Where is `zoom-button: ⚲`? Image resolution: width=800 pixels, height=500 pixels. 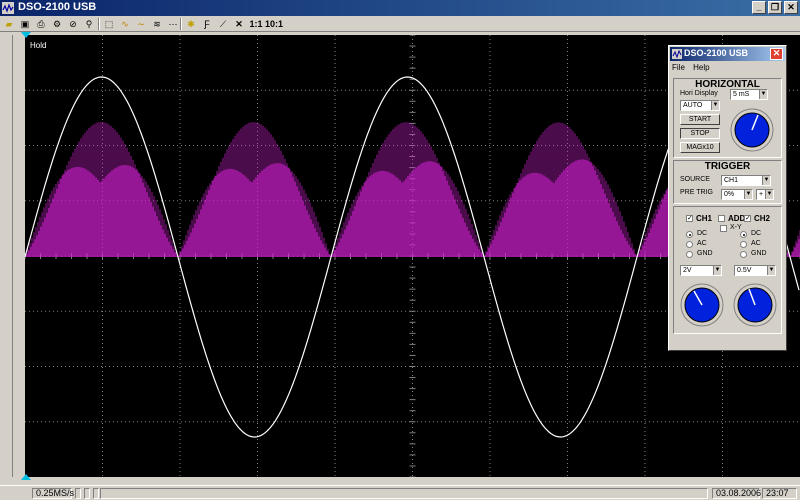 zoom-button: ⚲ is located at coordinates (89, 24).